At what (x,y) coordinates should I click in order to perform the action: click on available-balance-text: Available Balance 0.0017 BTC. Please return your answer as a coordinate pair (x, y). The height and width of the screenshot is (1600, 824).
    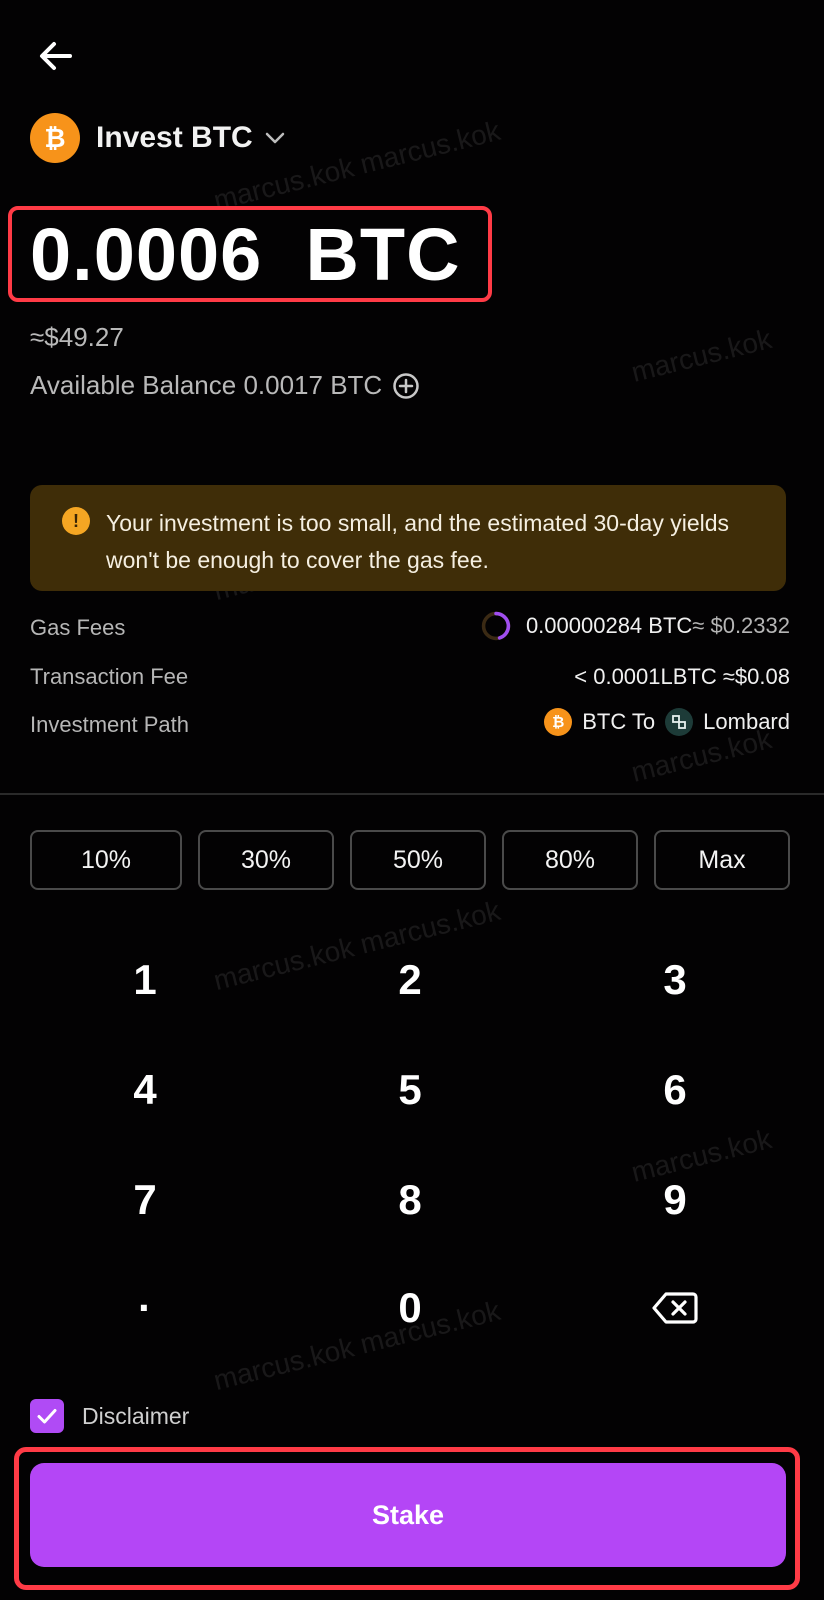
    Looking at the image, I should click on (206, 385).